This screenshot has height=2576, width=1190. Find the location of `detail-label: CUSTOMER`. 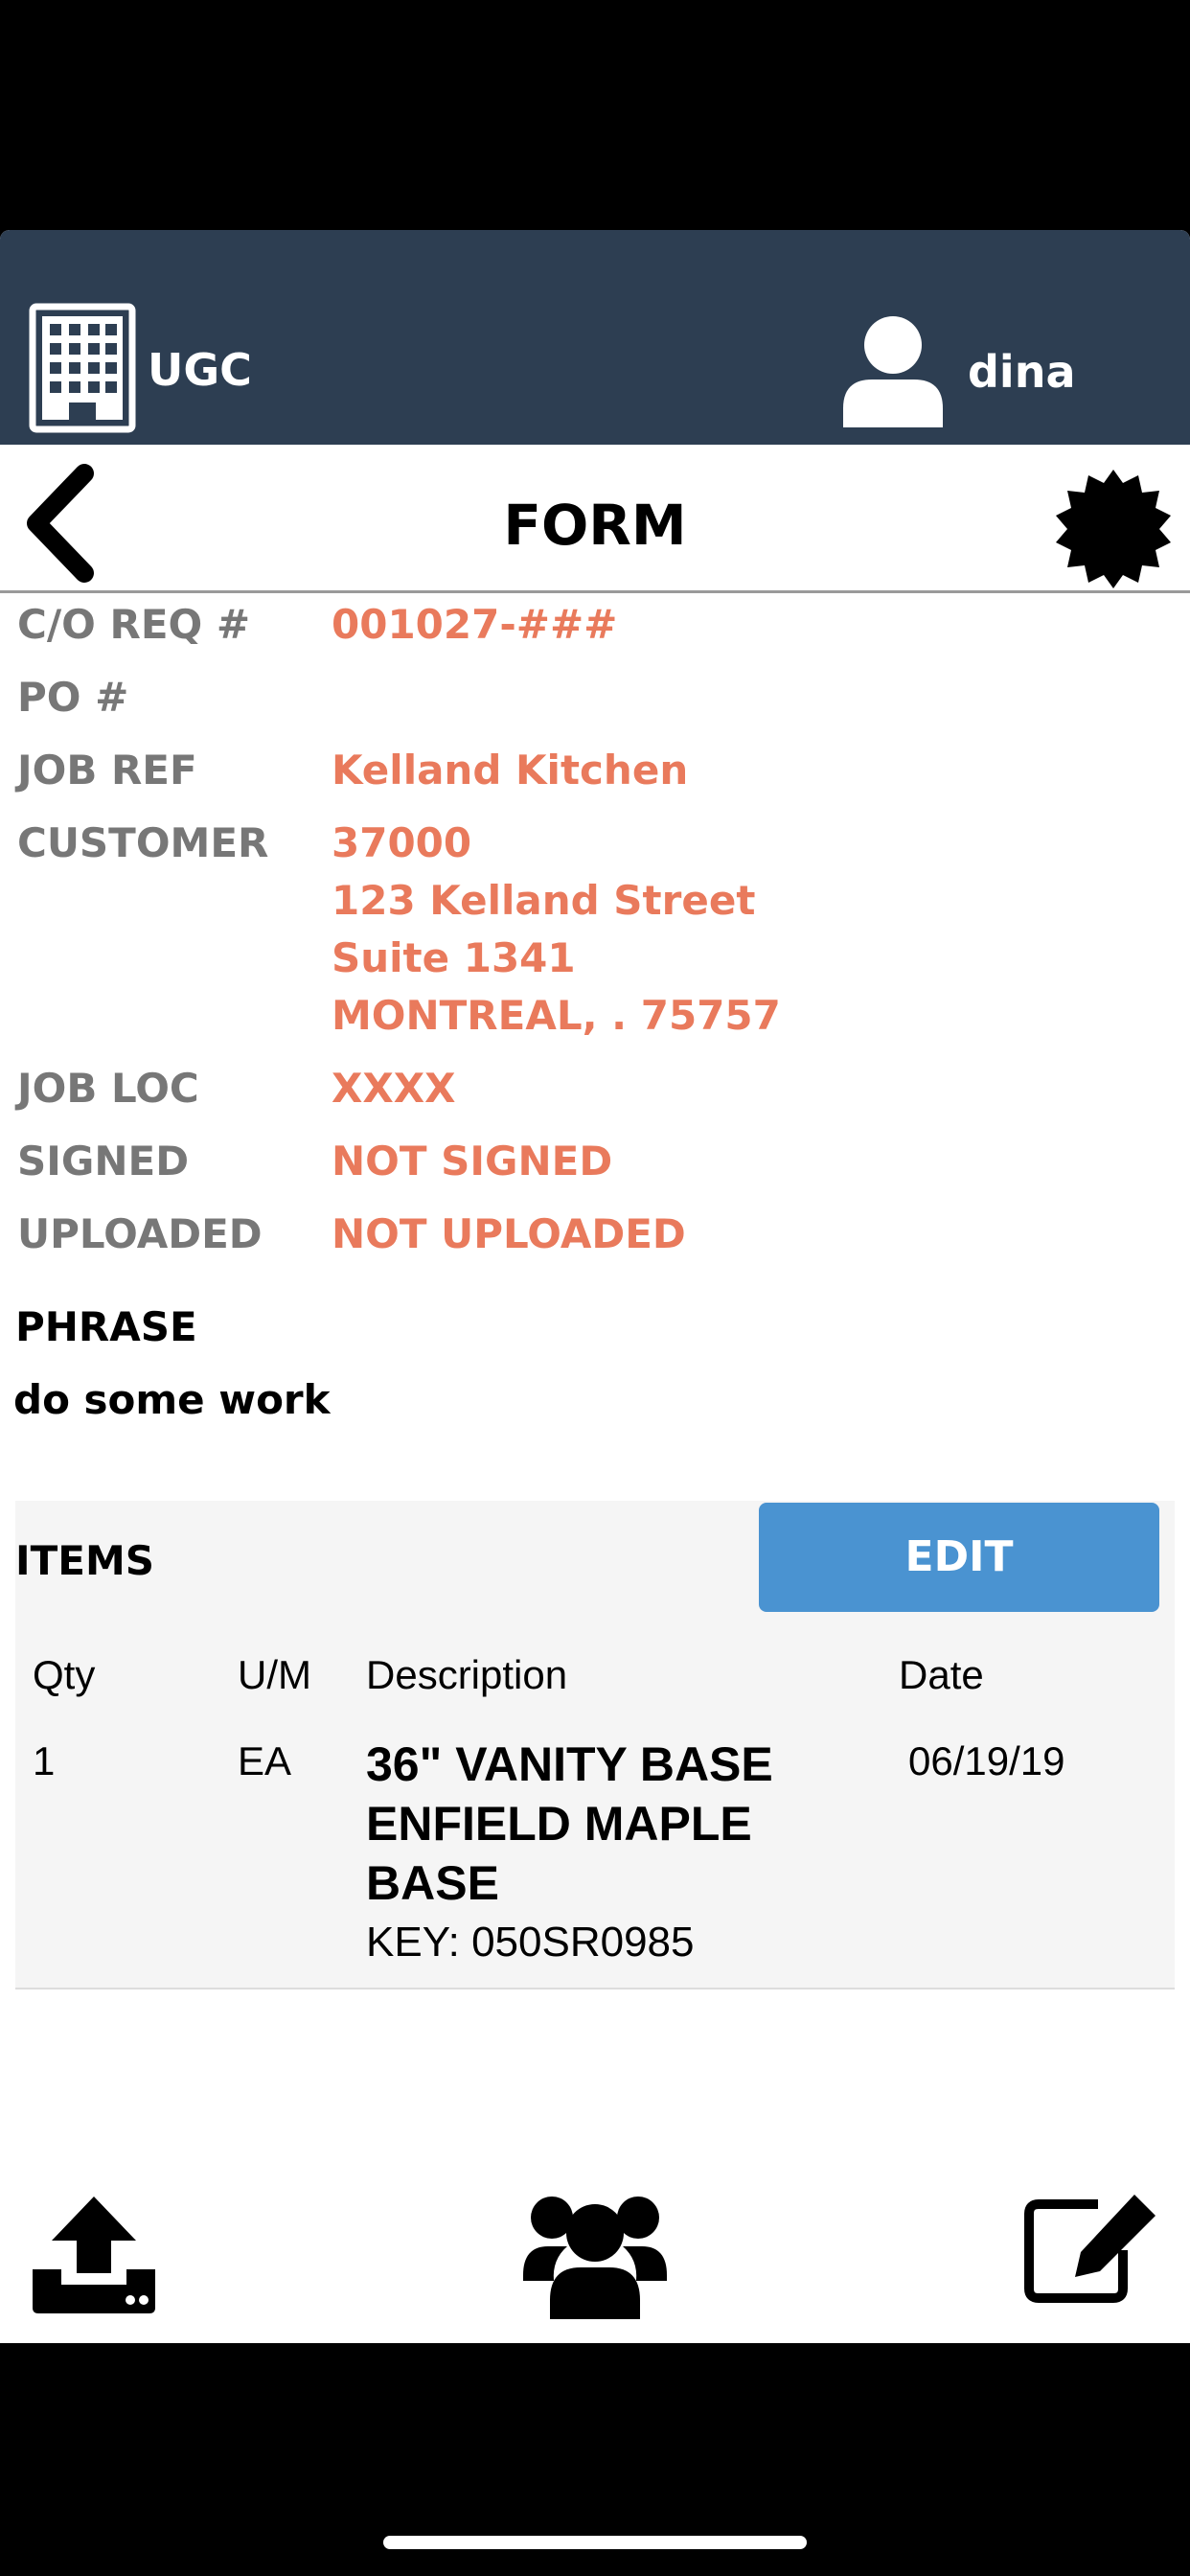

detail-label: CUSTOMER is located at coordinates (143, 842).